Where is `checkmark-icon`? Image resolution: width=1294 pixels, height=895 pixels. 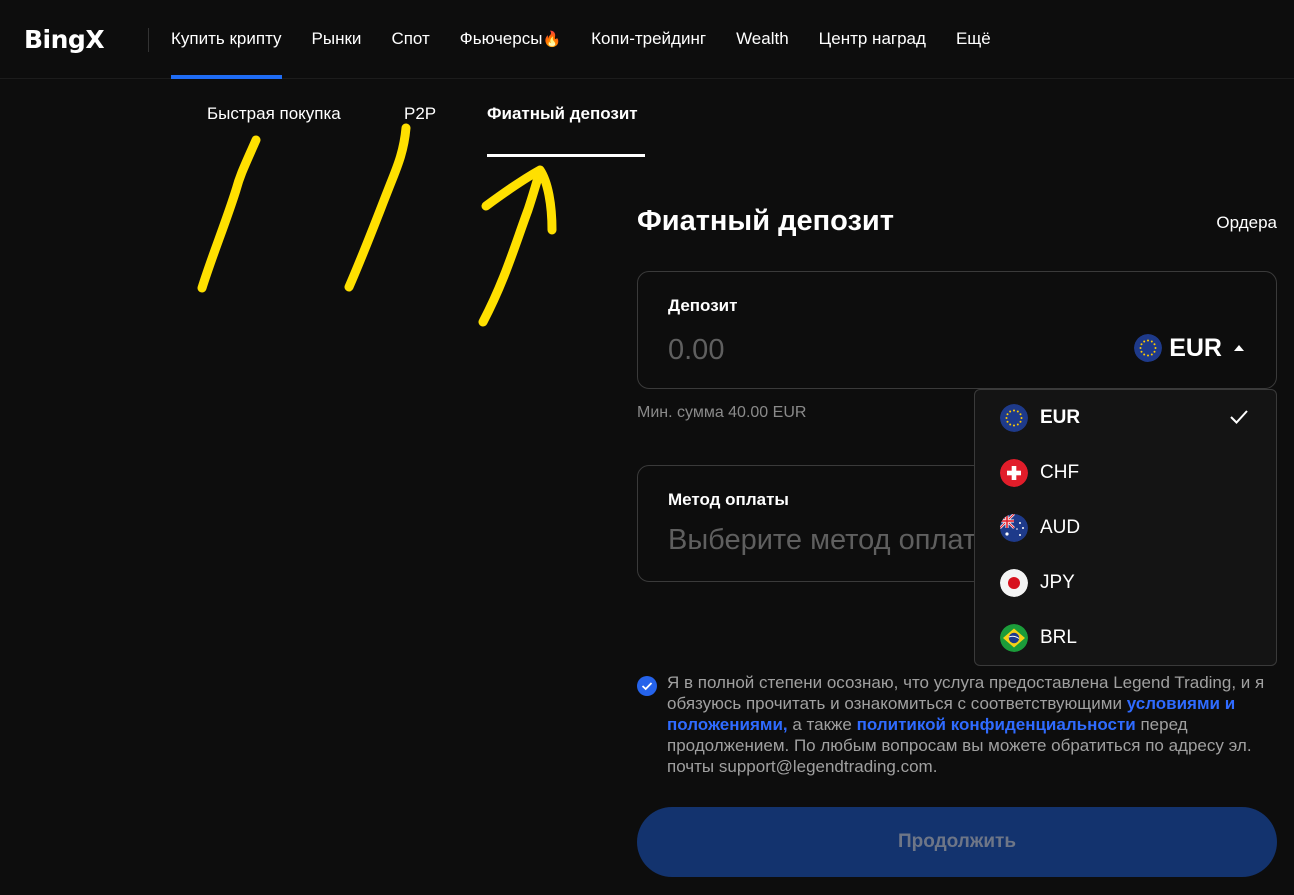
checkmark-icon is located at coordinates (647, 686).